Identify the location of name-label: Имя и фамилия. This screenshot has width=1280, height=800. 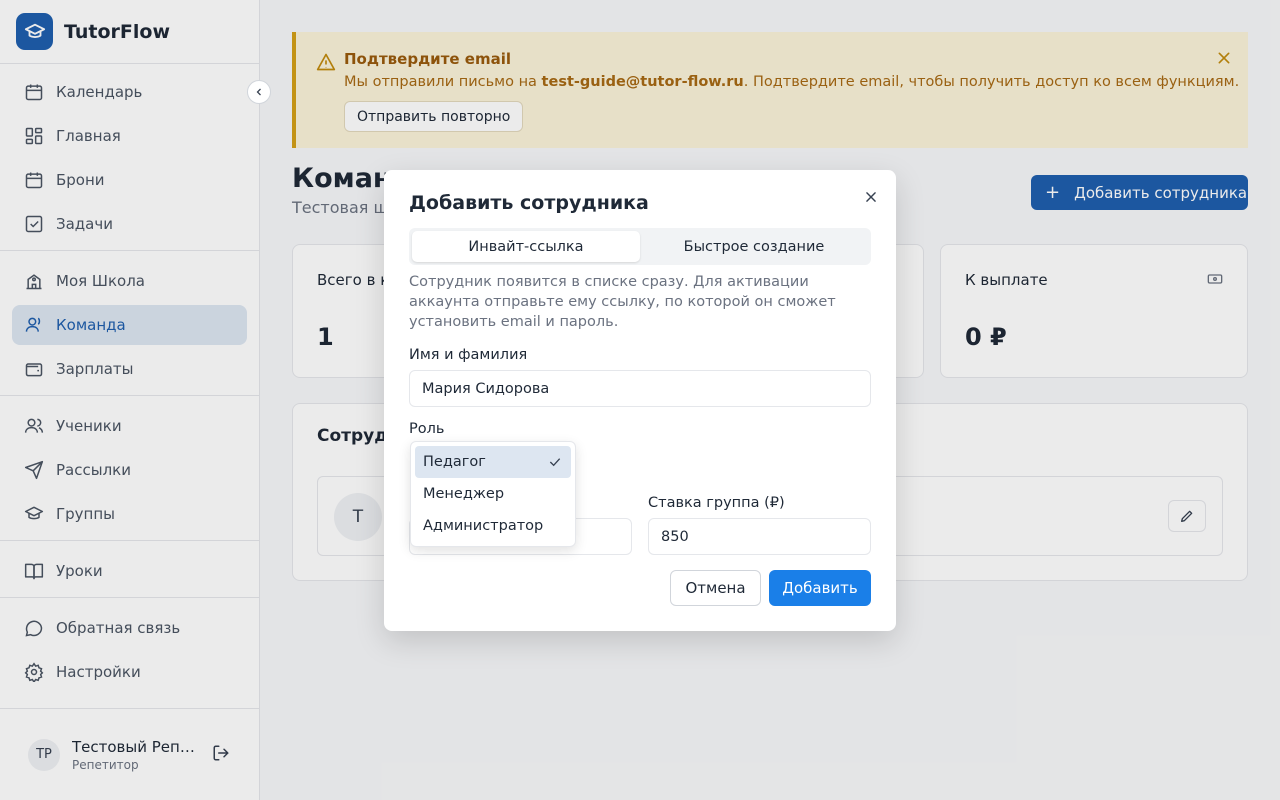
(468, 355).